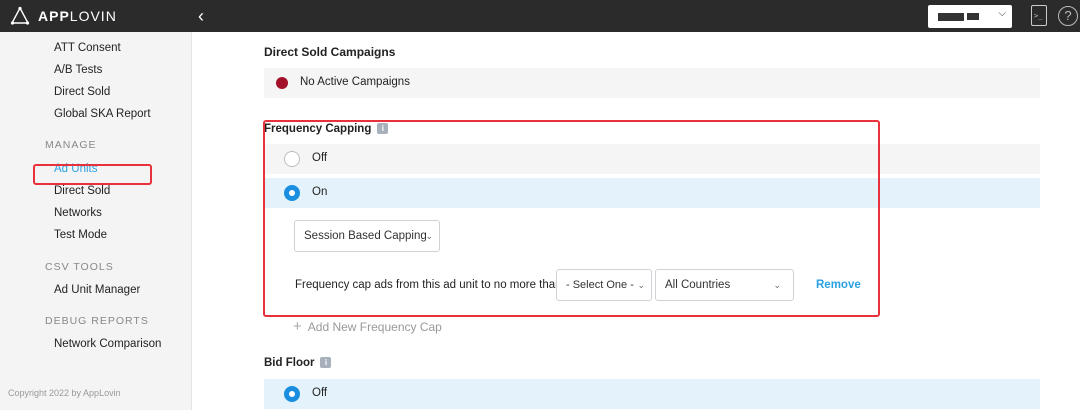  Describe the element at coordinates (82, 191) in the screenshot. I see `sidebar-item-direct-sold-manage: Direct Sold` at that location.